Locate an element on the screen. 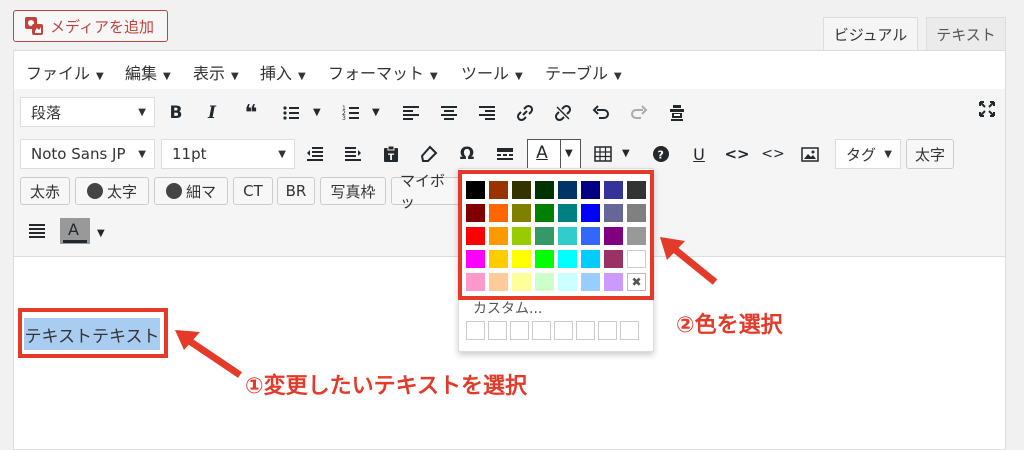 Image resolution: width=1024 pixels, height=450 pixels. menu-file: ファイル ▼ is located at coordinates (65, 72).